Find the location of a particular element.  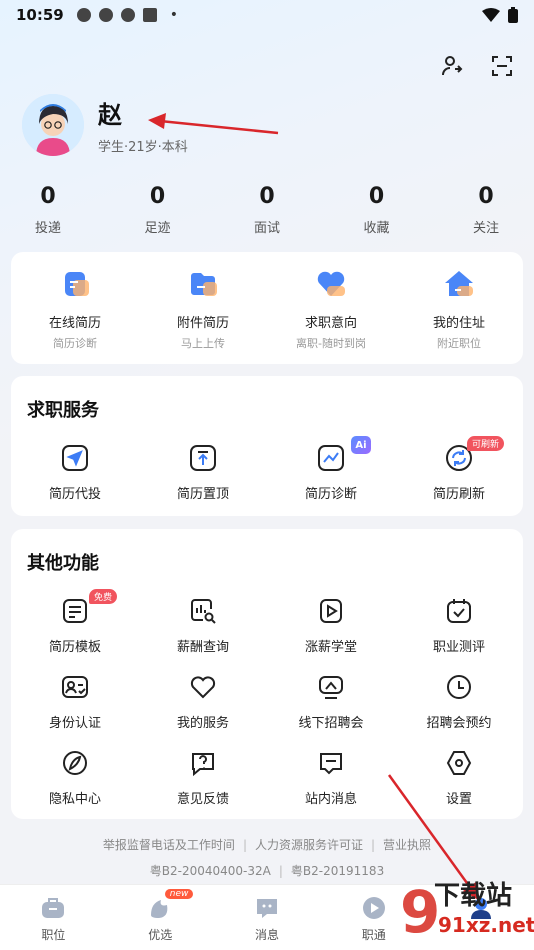

service-resume-refresh: 可刷新 简历刷新 is located at coordinates (459, 477).